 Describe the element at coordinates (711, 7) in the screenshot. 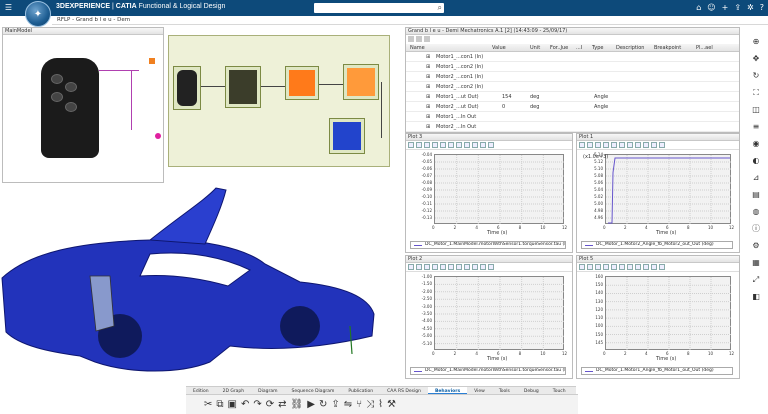

I see `user-icon: ☺` at that location.